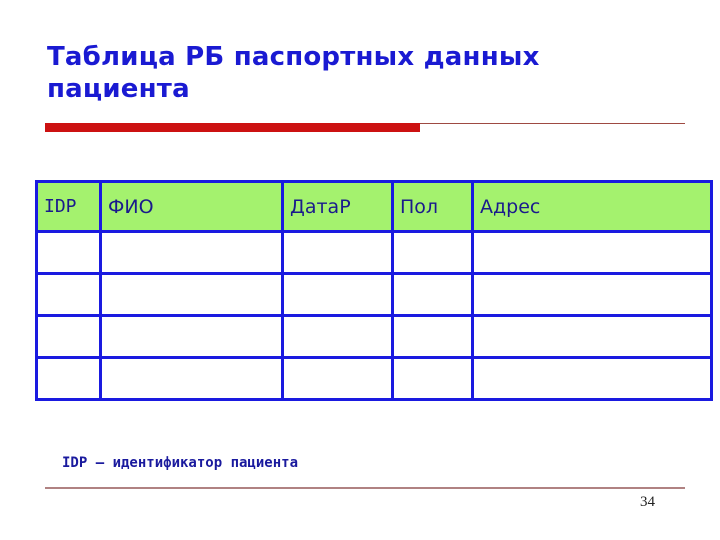 The image size is (720, 540). What do you see at coordinates (647, 502) in the screenshot?
I see `page-number: 34` at bounding box center [647, 502].